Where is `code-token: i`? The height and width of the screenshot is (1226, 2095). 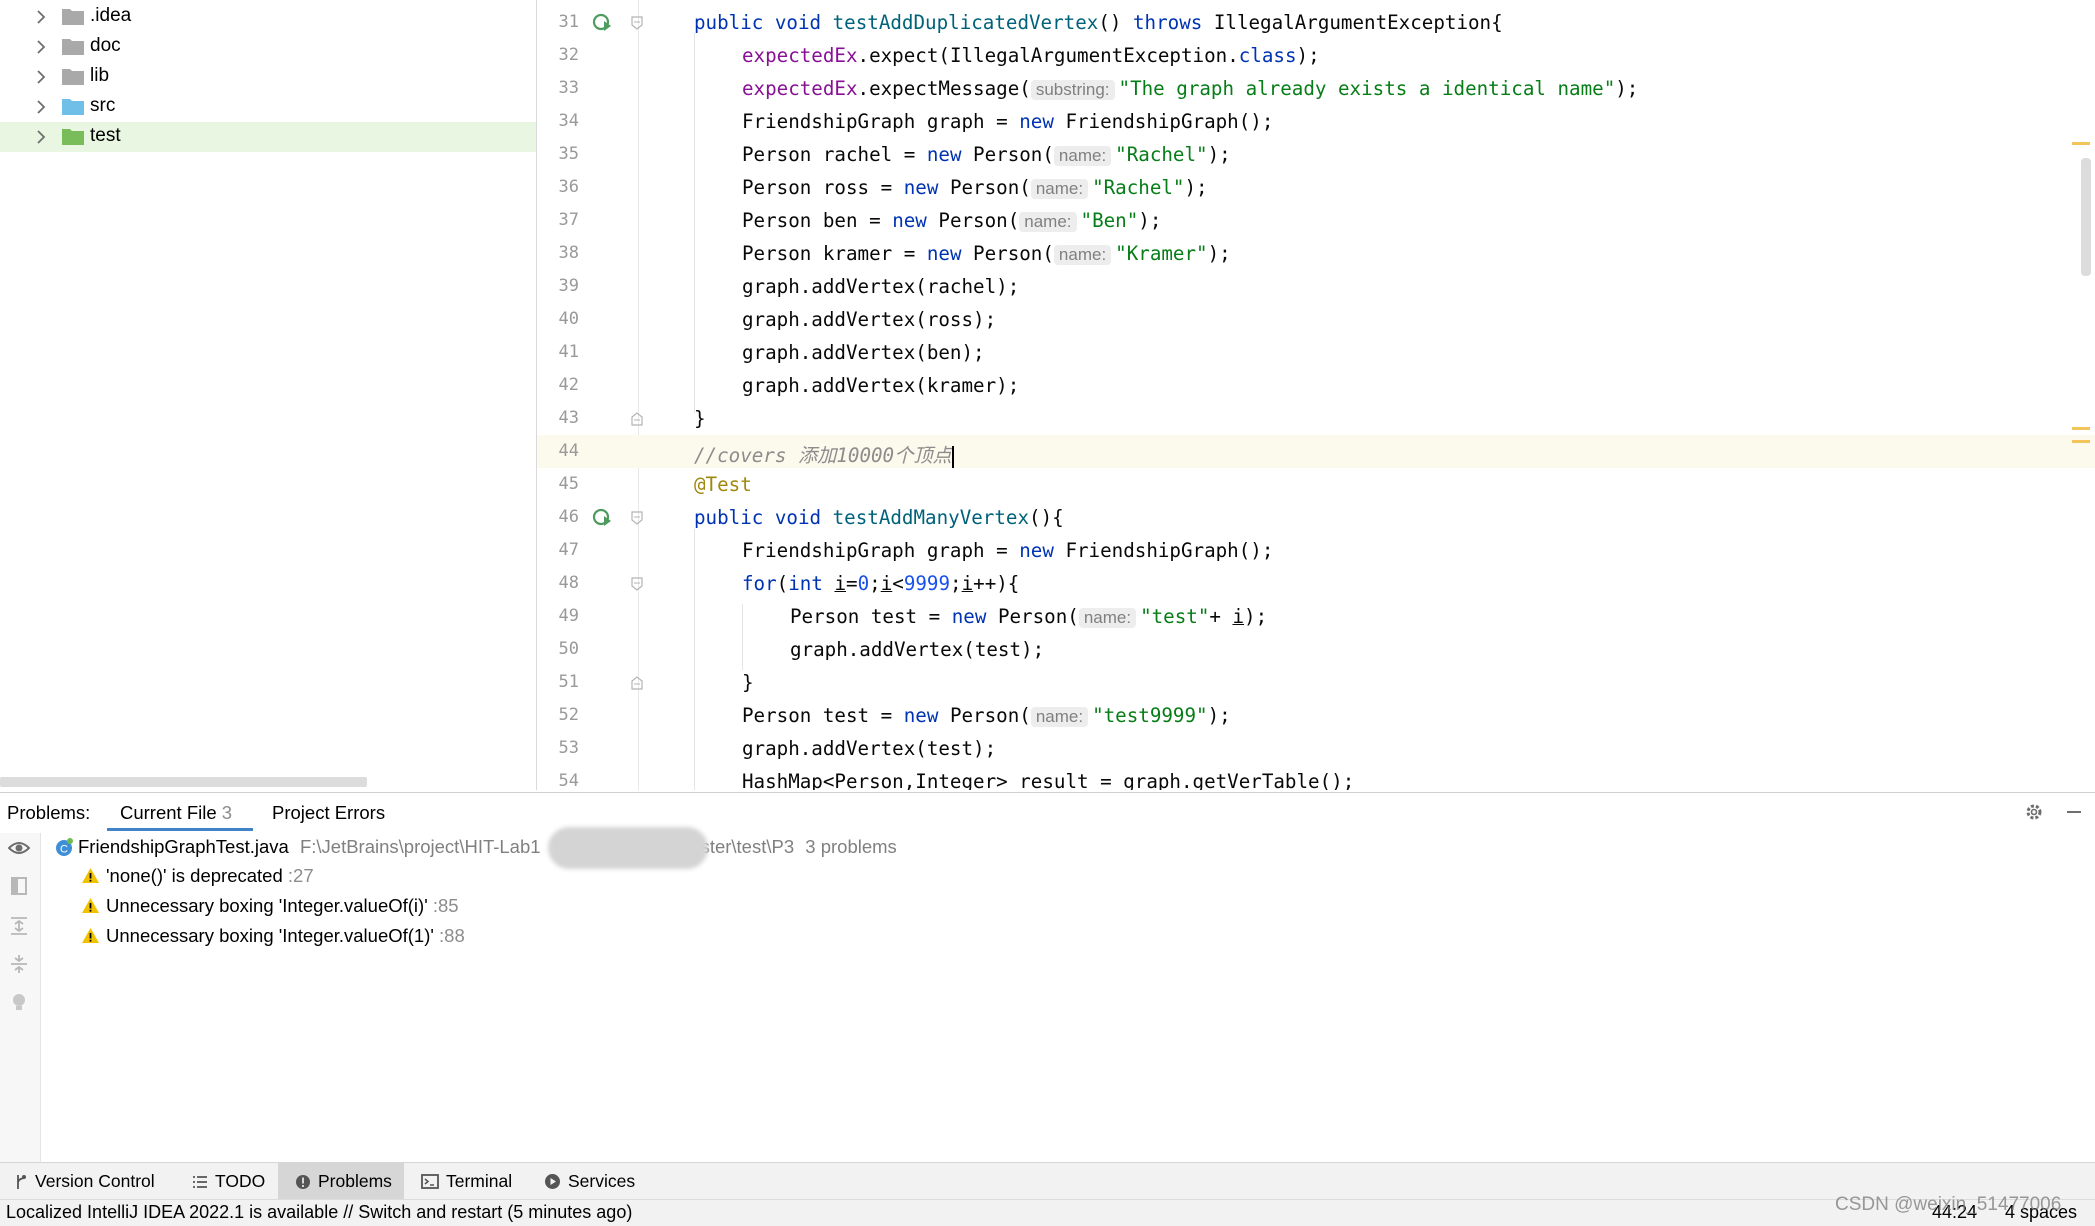 code-token: i is located at coordinates (967, 583).